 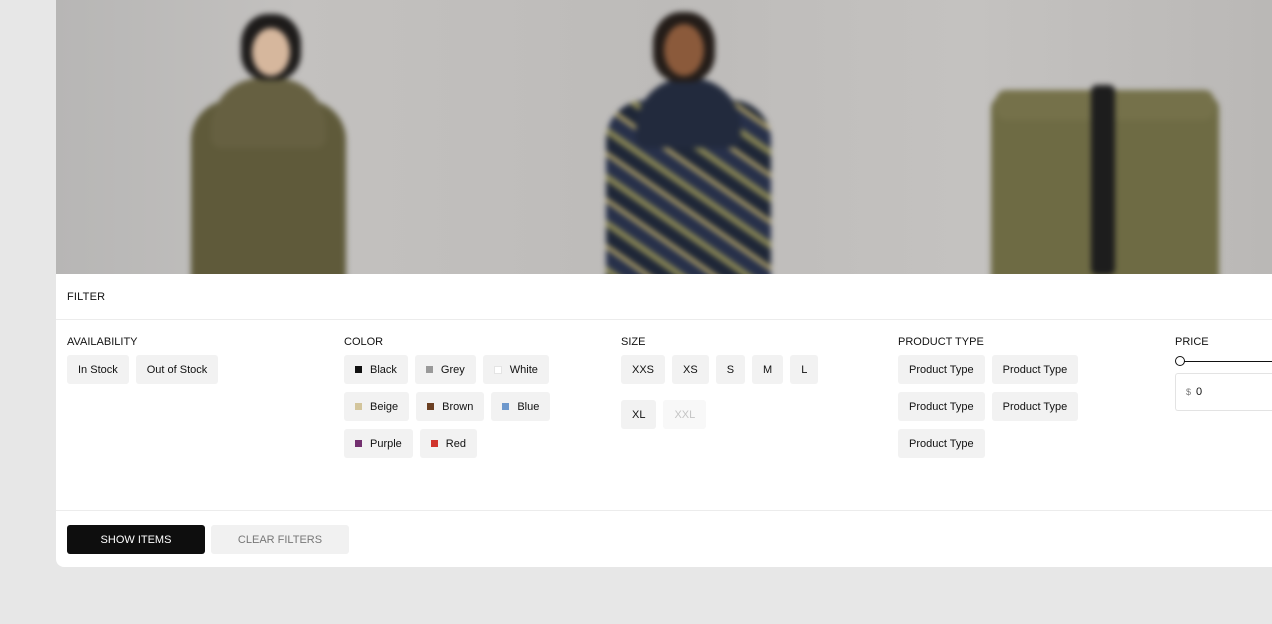 What do you see at coordinates (452, 369) in the screenshot?
I see `color-label: Grey` at bounding box center [452, 369].